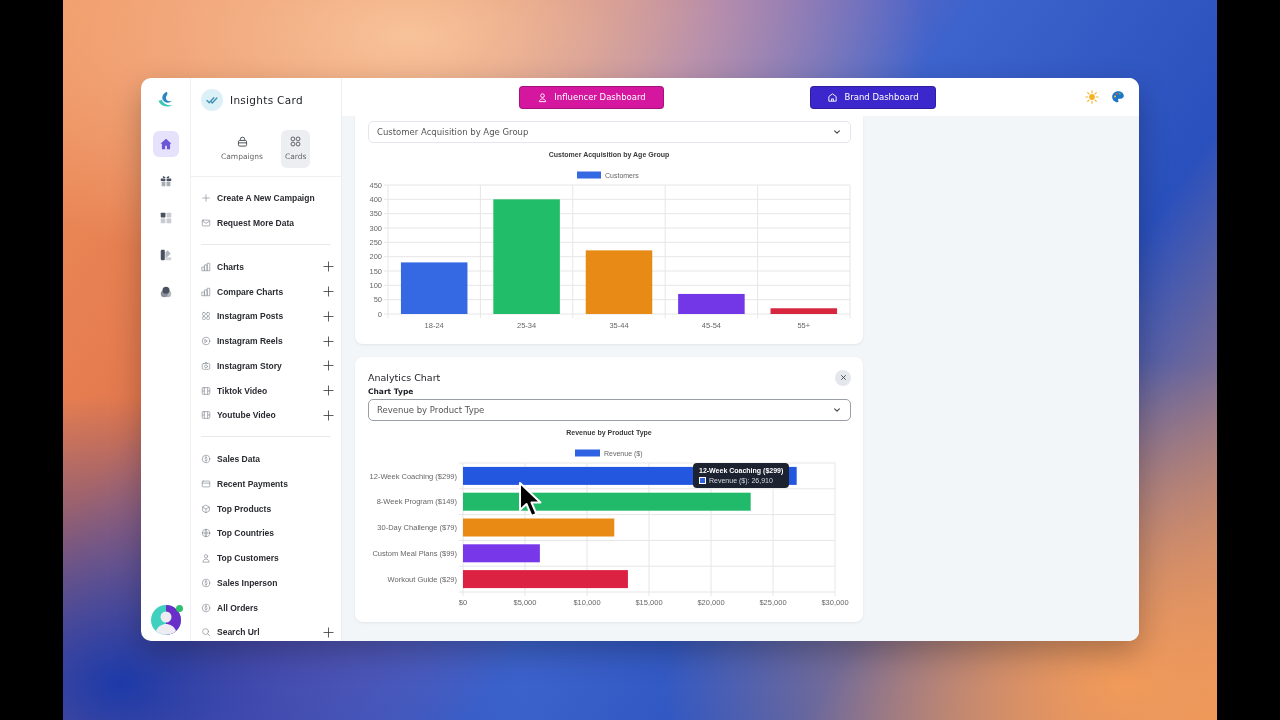 This screenshot has height=720, width=1280. I want to click on circles-icon, so click(165, 292).